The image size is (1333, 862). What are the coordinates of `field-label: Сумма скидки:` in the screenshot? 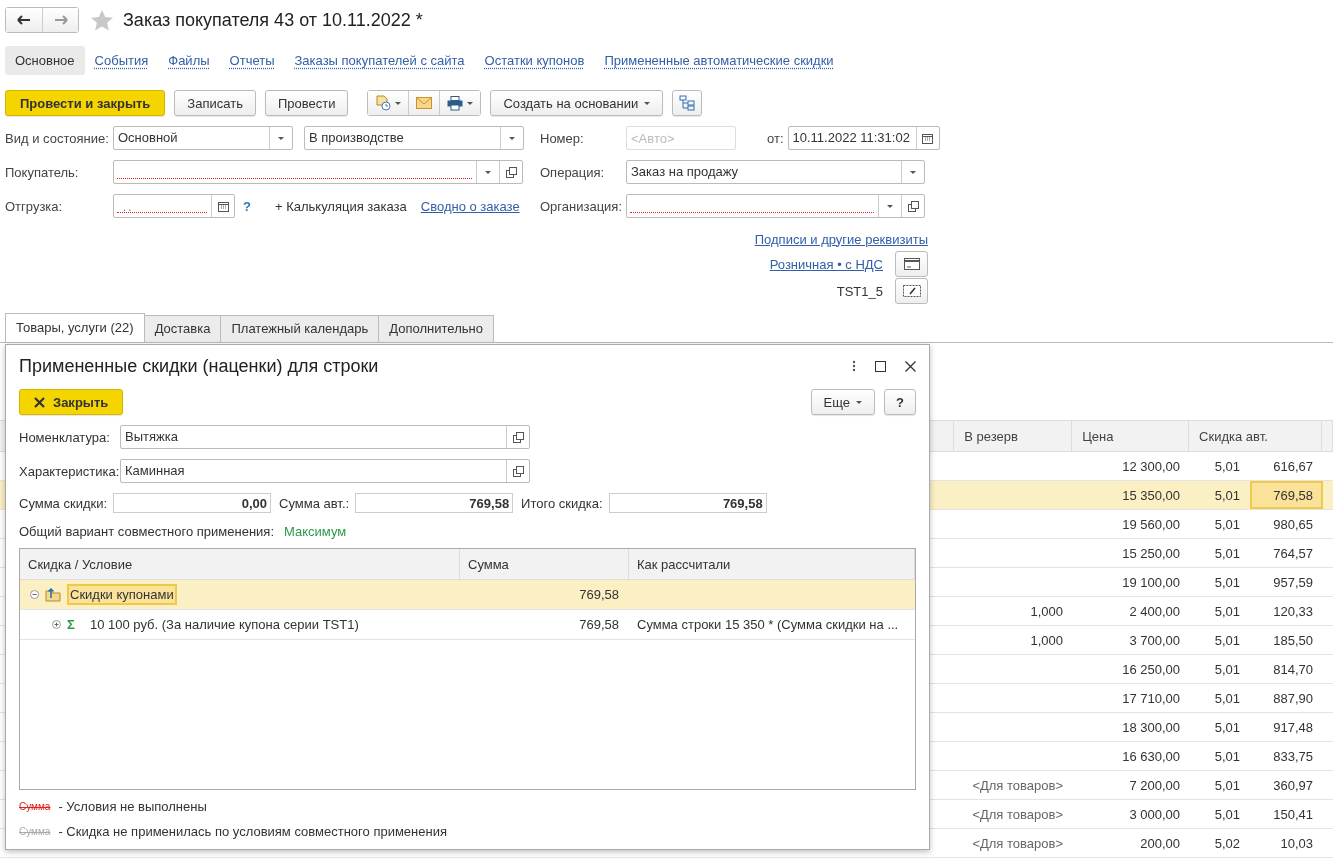 It's located at (63, 503).